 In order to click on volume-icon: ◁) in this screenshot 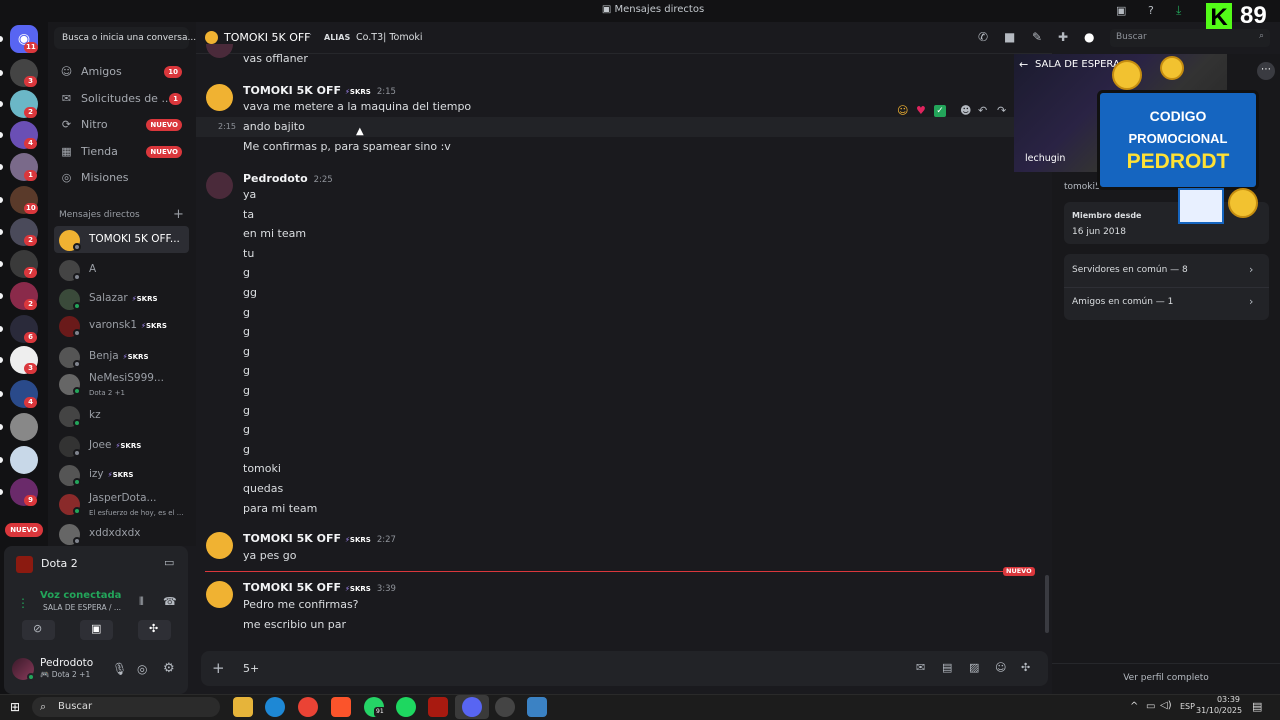, I will do `click(1166, 705)`.